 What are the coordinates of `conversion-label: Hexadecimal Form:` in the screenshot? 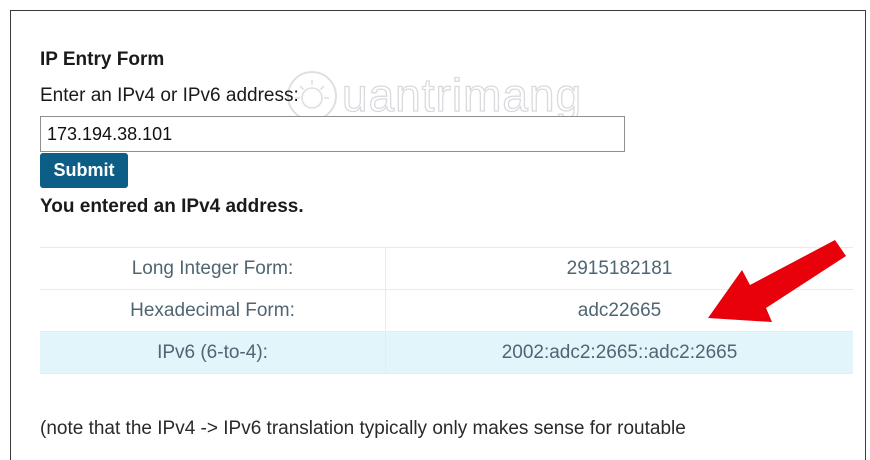 It's located at (213, 310).